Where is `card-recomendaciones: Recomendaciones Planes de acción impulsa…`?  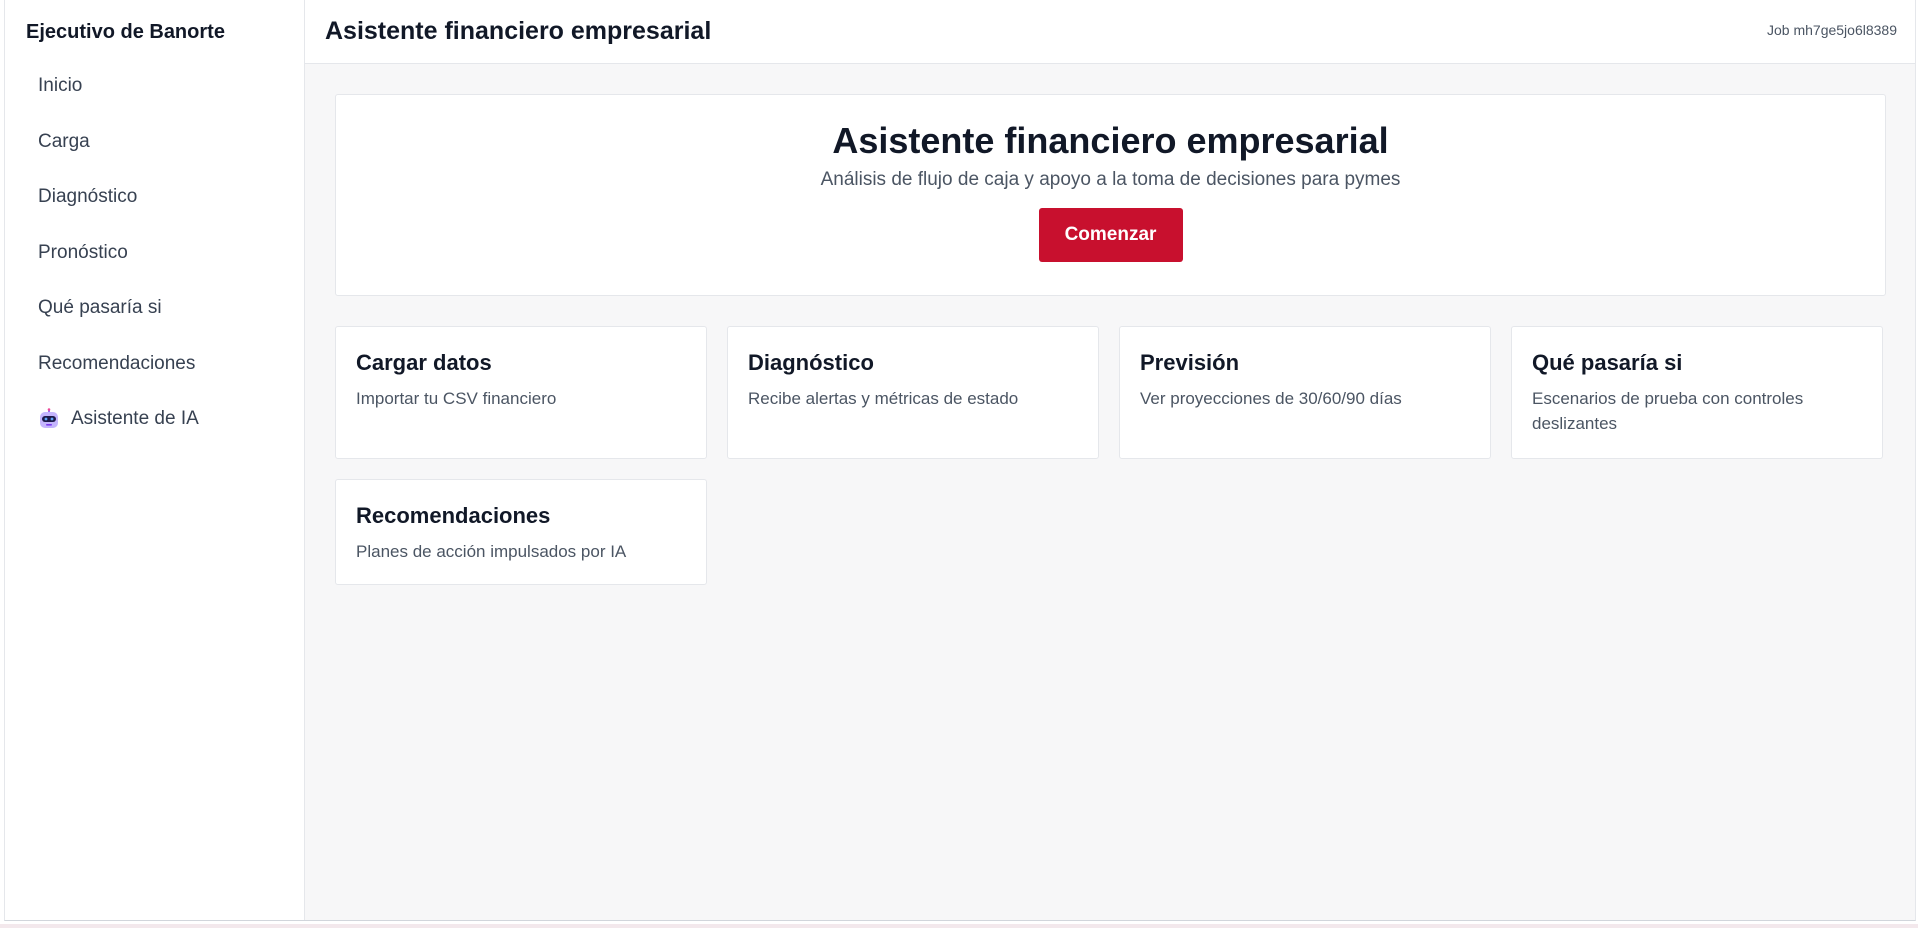 card-recomendaciones: Recomendaciones Planes de acción impulsa… is located at coordinates (521, 532).